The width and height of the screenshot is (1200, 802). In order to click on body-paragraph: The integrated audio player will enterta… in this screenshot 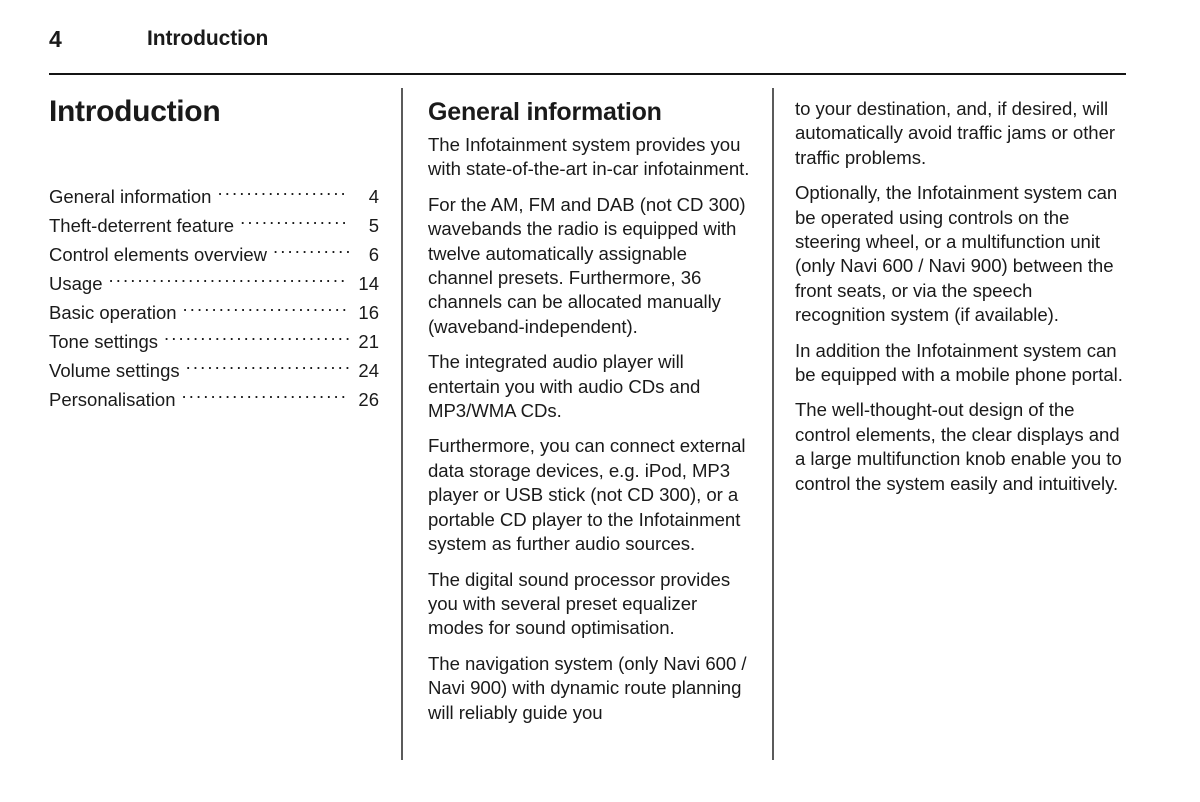, I will do `click(564, 386)`.